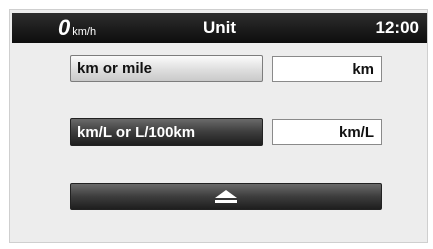 This screenshot has height=249, width=433. What do you see at coordinates (397, 27) in the screenshot?
I see `clock: 12:00` at bounding box center [397, 27].